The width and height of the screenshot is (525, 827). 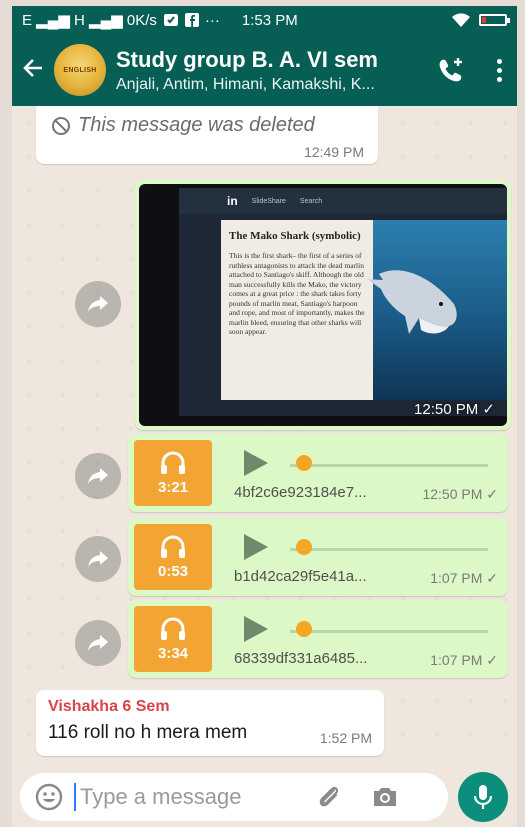 What do you see at coordinates (329, 797) in the screenshot?
I see `attach-icon` at bounding box center [329, 797].